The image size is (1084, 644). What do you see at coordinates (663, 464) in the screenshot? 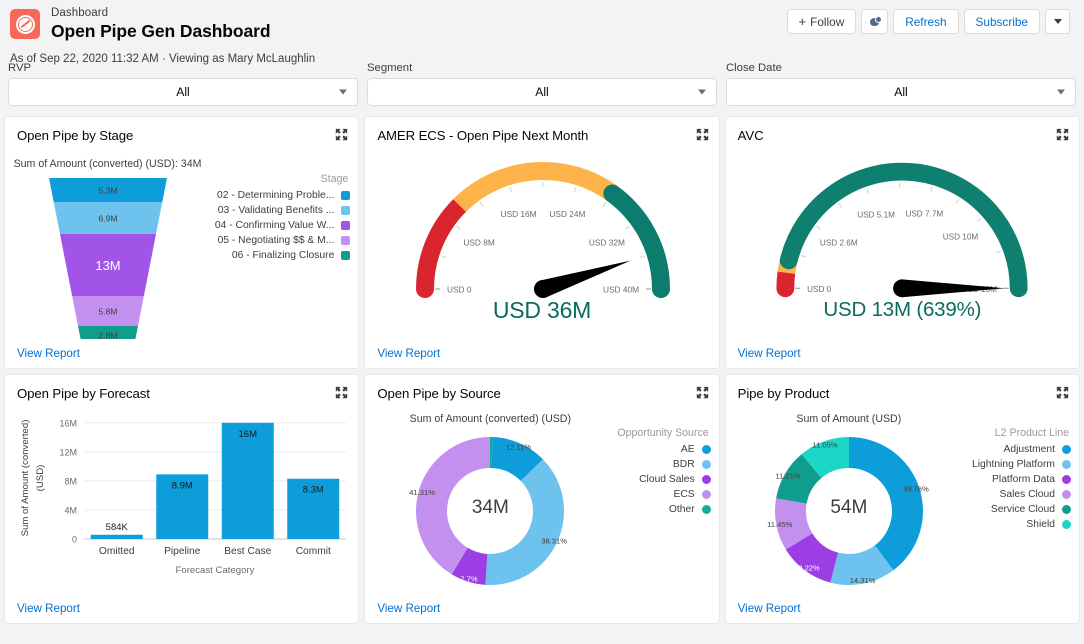
I see `legend-item: BDR` at bounding box center [663, 464].